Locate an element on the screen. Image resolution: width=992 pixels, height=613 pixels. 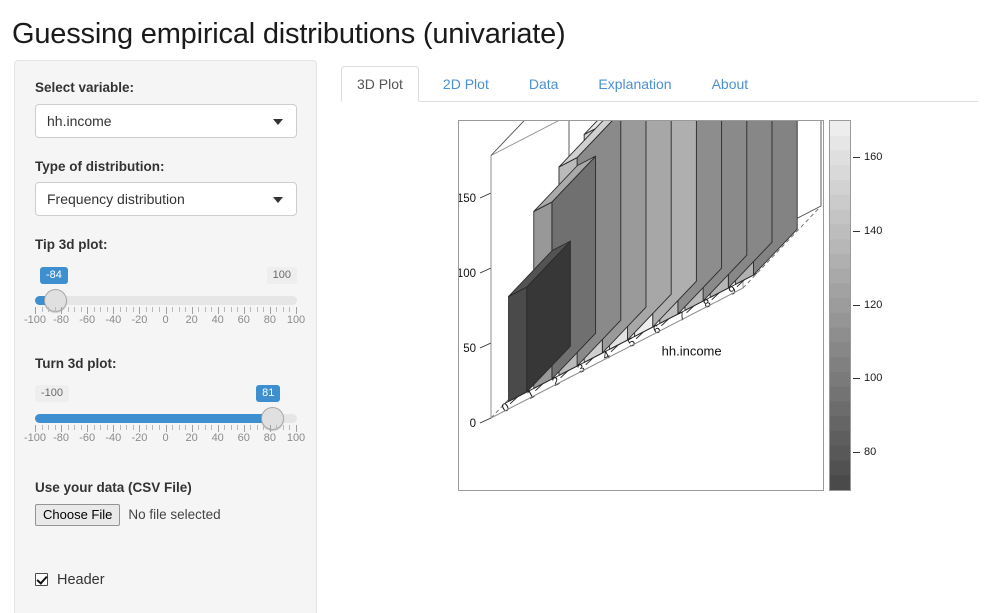
colorbar-gradient is located at coordinates (840, 305).